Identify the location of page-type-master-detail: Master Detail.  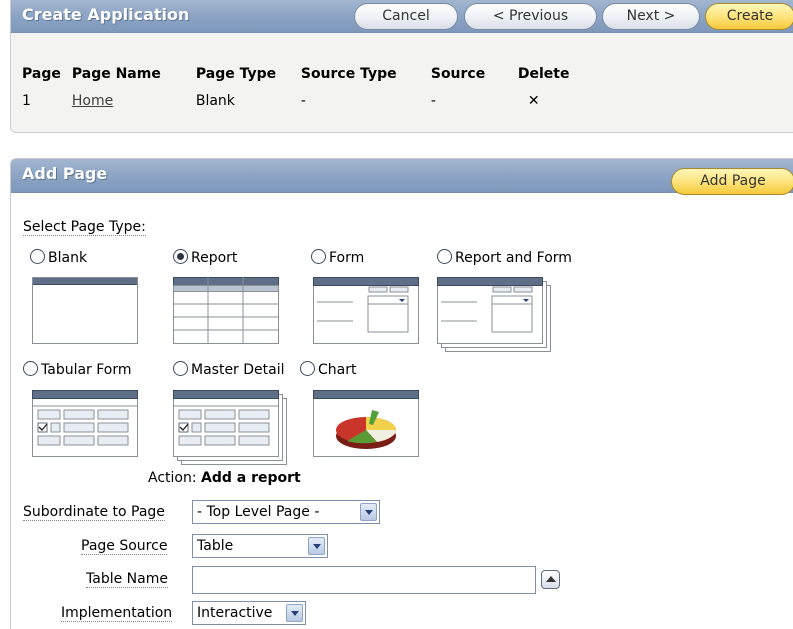
(229, 369).